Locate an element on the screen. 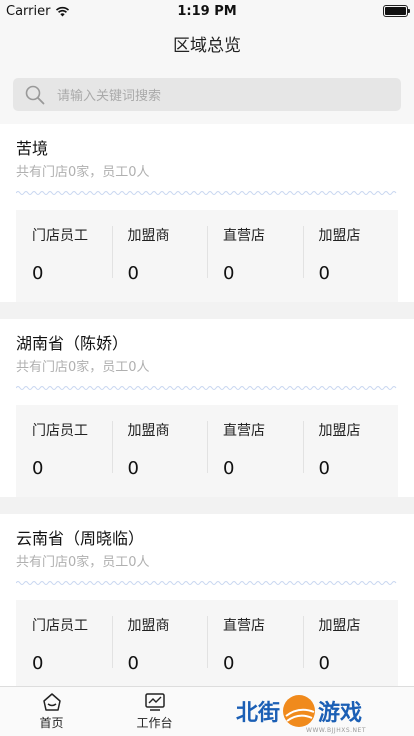 The width and height of the screenshot is (414, 736). search-input: 请输入关键词搜索 is located at coordinates (207, 94).